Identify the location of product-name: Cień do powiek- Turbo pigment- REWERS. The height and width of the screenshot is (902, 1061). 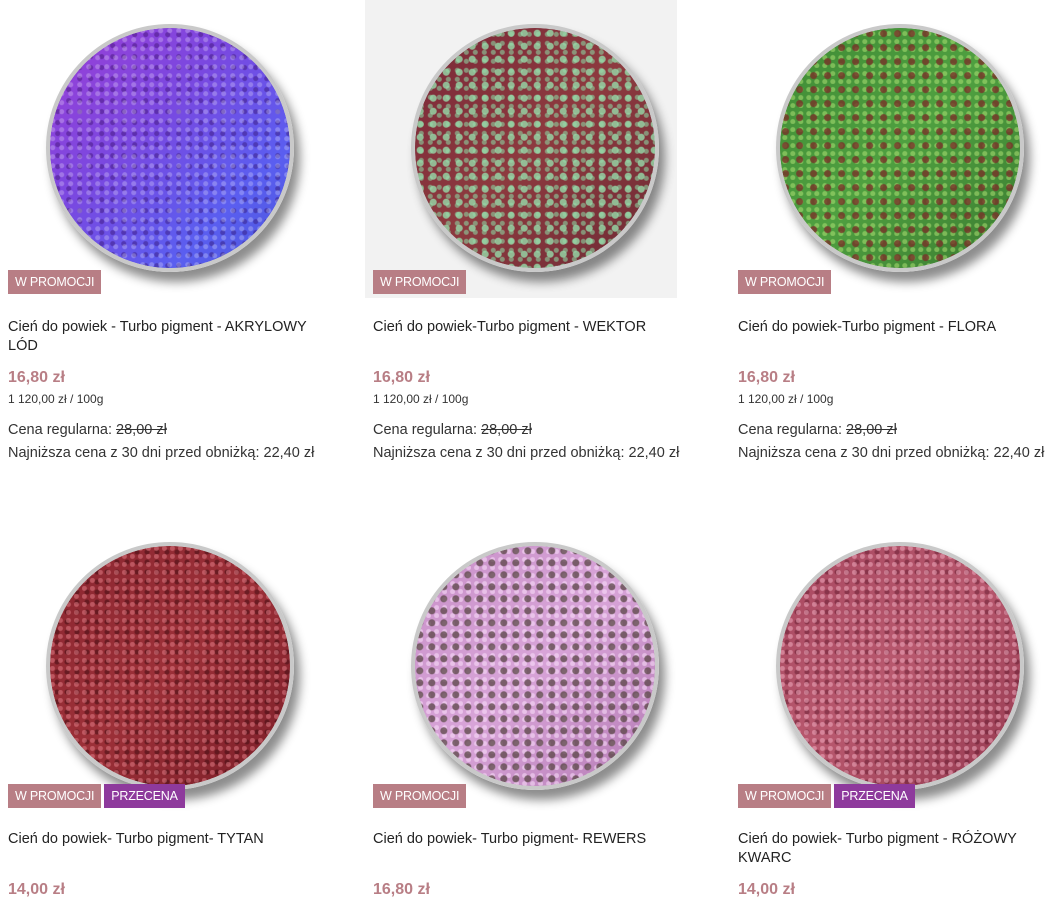
(533, 839).